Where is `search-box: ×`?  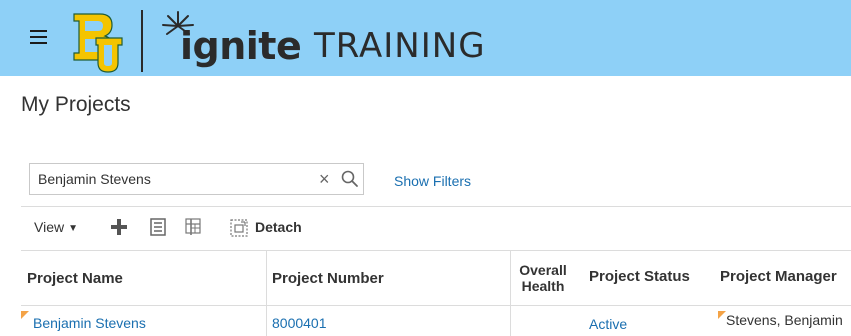
search-box: × is located at coordinates (196, 179).